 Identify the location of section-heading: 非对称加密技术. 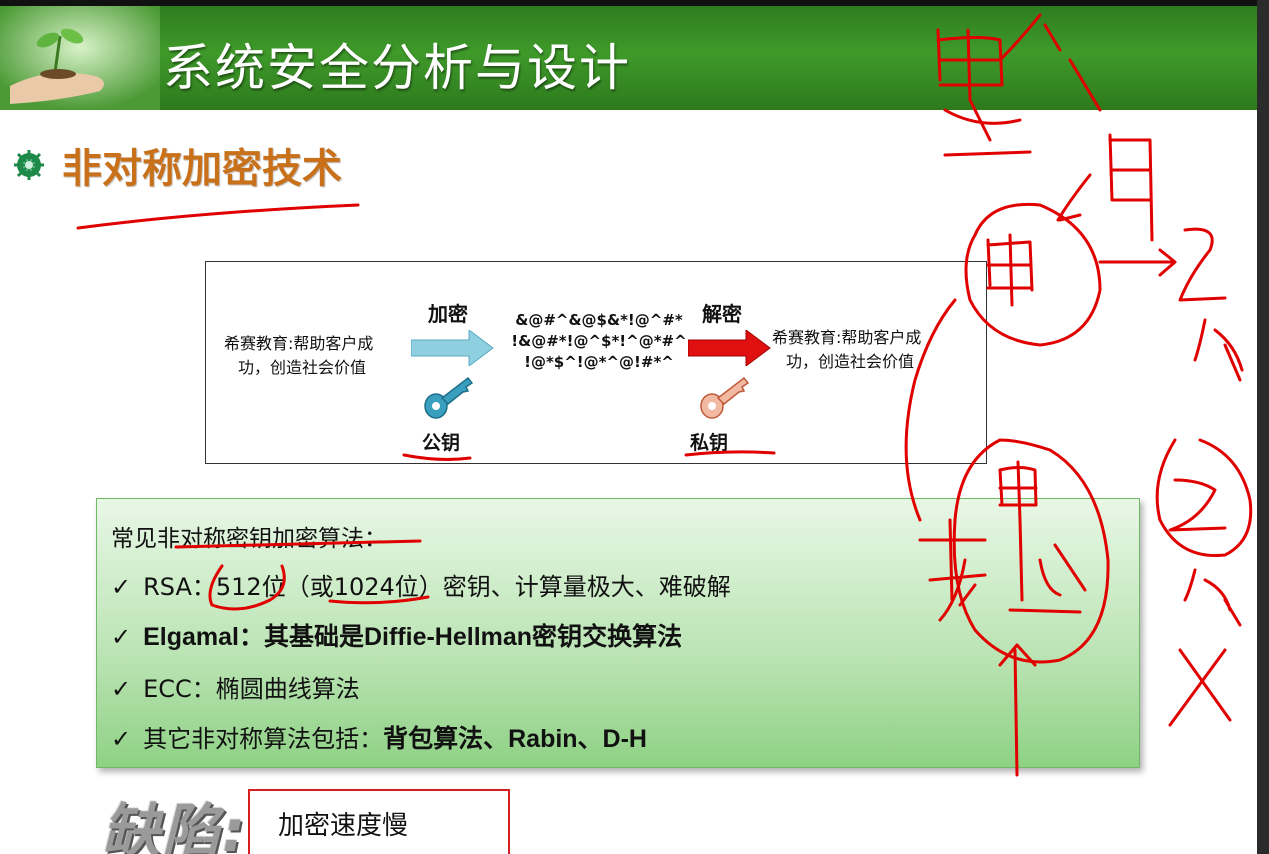
(178, 166).